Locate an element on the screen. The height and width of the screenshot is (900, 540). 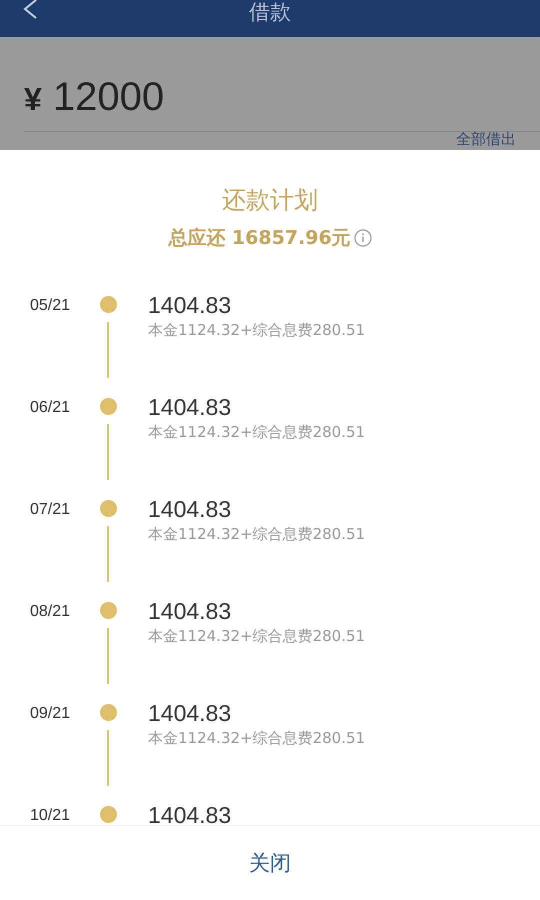
total-amount: 总应还 16857.96元 is located at coordinates (259, 238).